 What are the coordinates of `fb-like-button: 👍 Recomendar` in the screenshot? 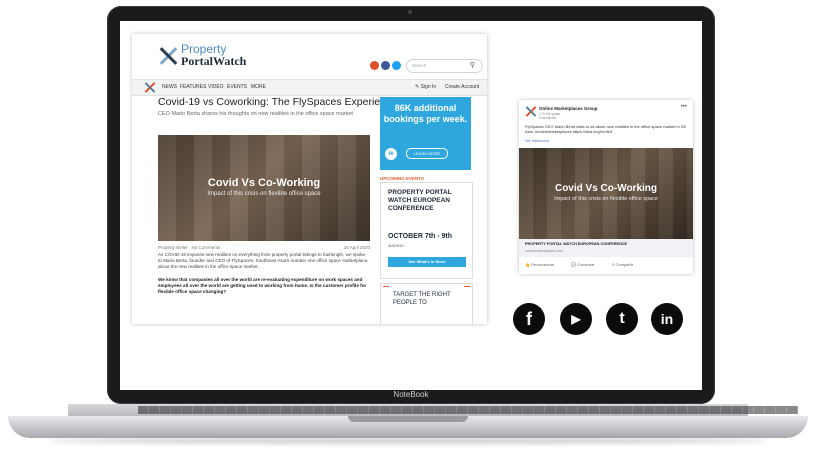 It's located at (539, 264).